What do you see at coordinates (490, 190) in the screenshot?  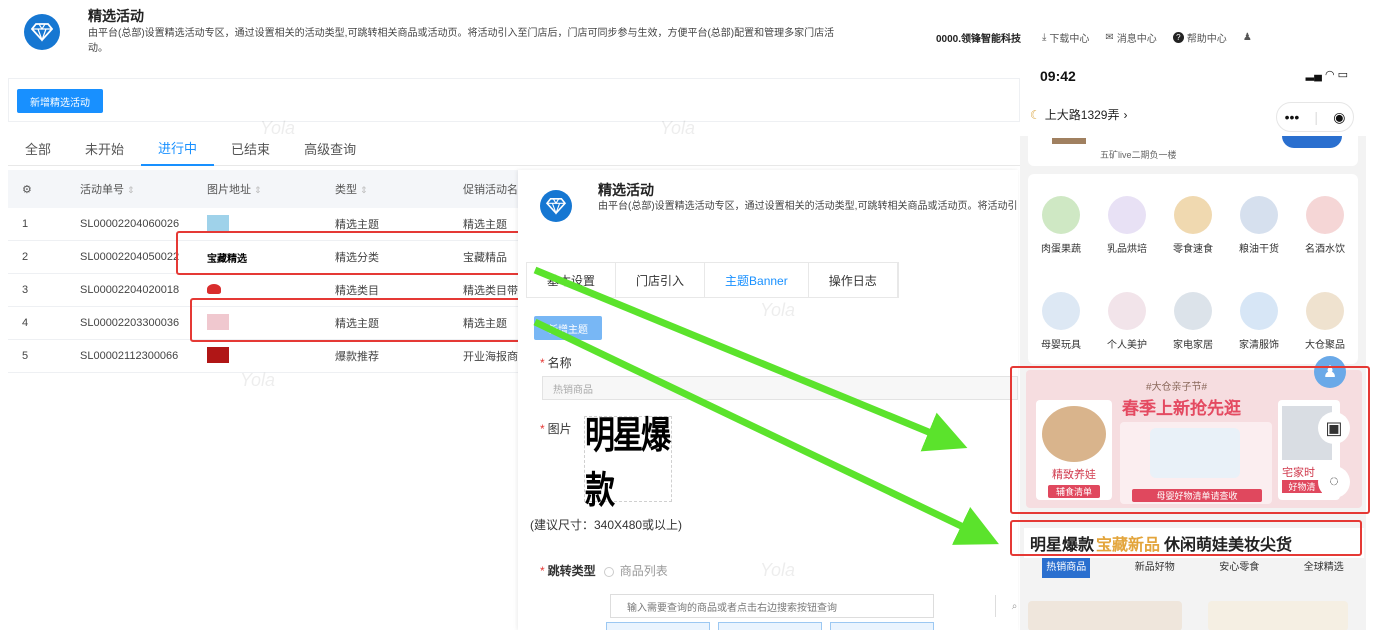 I see `column-promo: 促销活动名称` at bounding box center [490, 190].